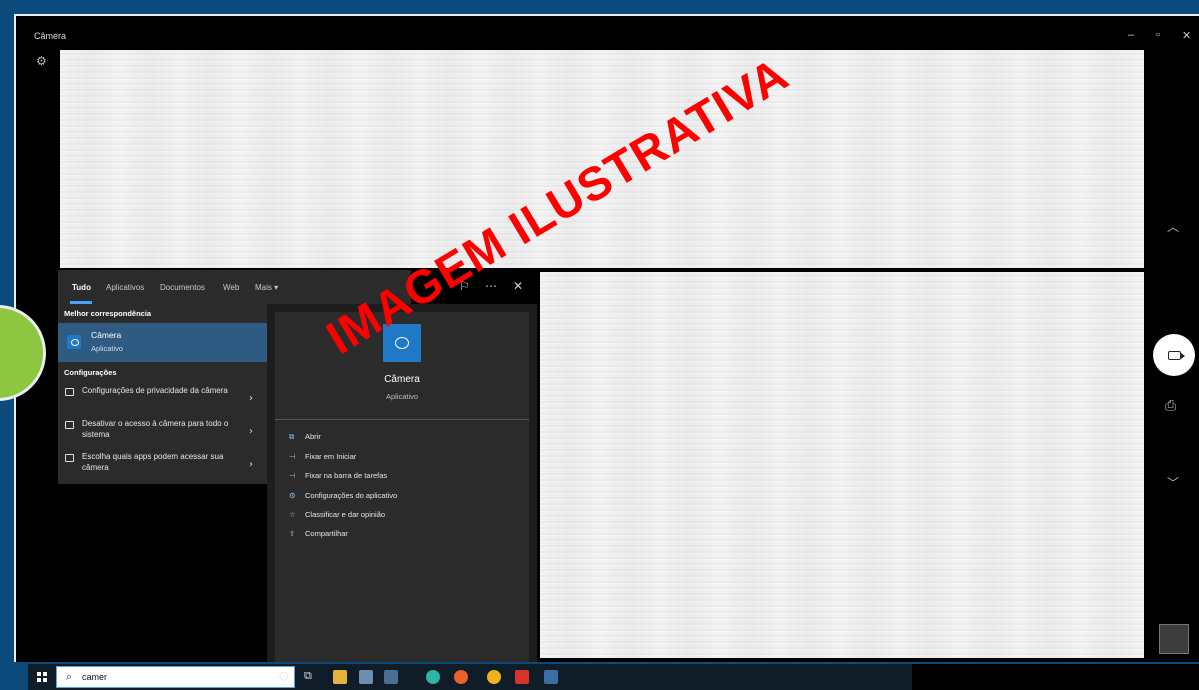 The height and width of the screenshot is (690, 1199). What do you see at coordinates (470, 677) in the screenshot?
I see `taskbar: ⌕ camer ○ ⧉` at bounding box center [470, 677].